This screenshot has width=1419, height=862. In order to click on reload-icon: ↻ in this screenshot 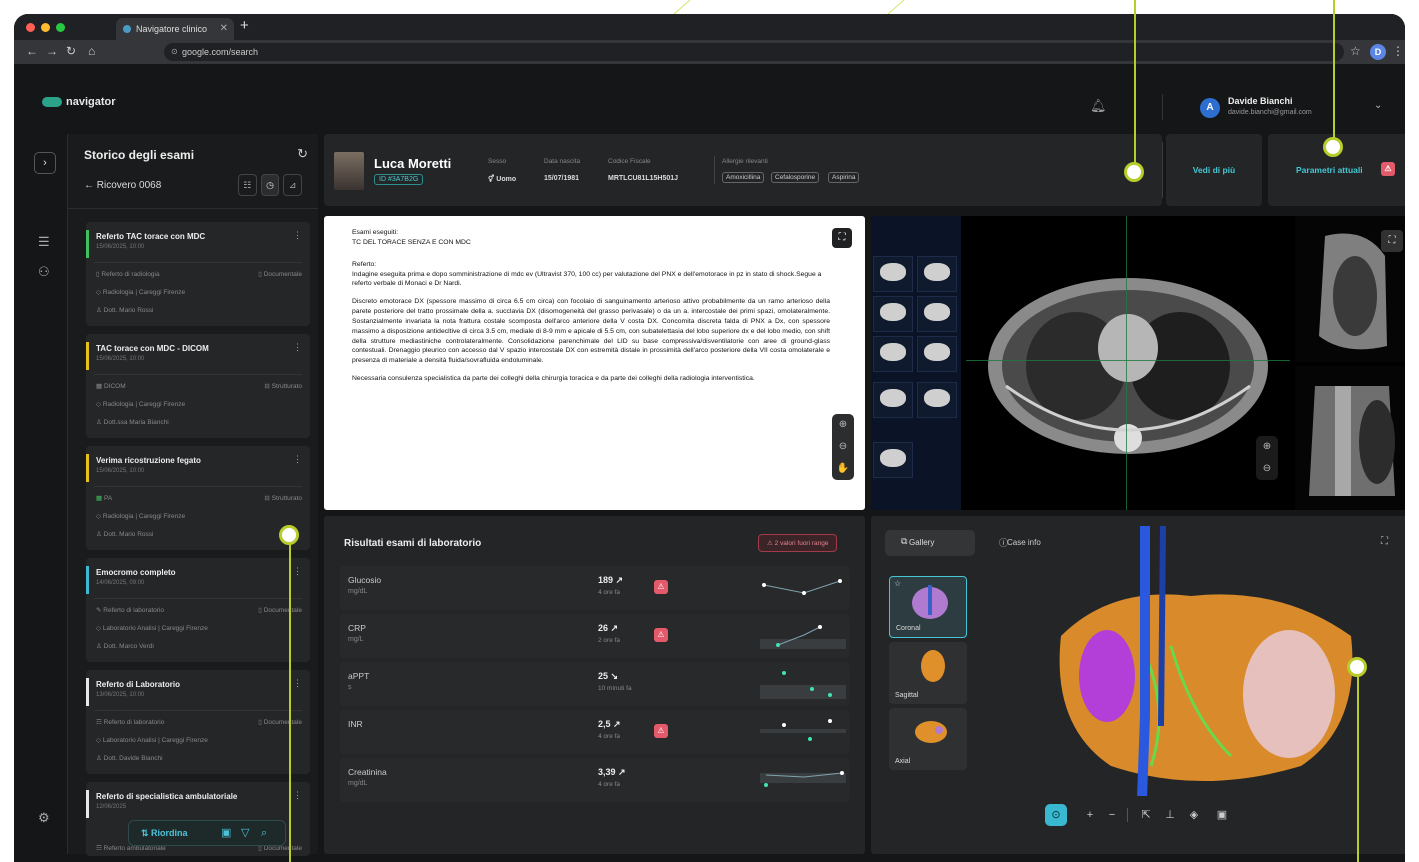, I will do `click(71, 51)`.